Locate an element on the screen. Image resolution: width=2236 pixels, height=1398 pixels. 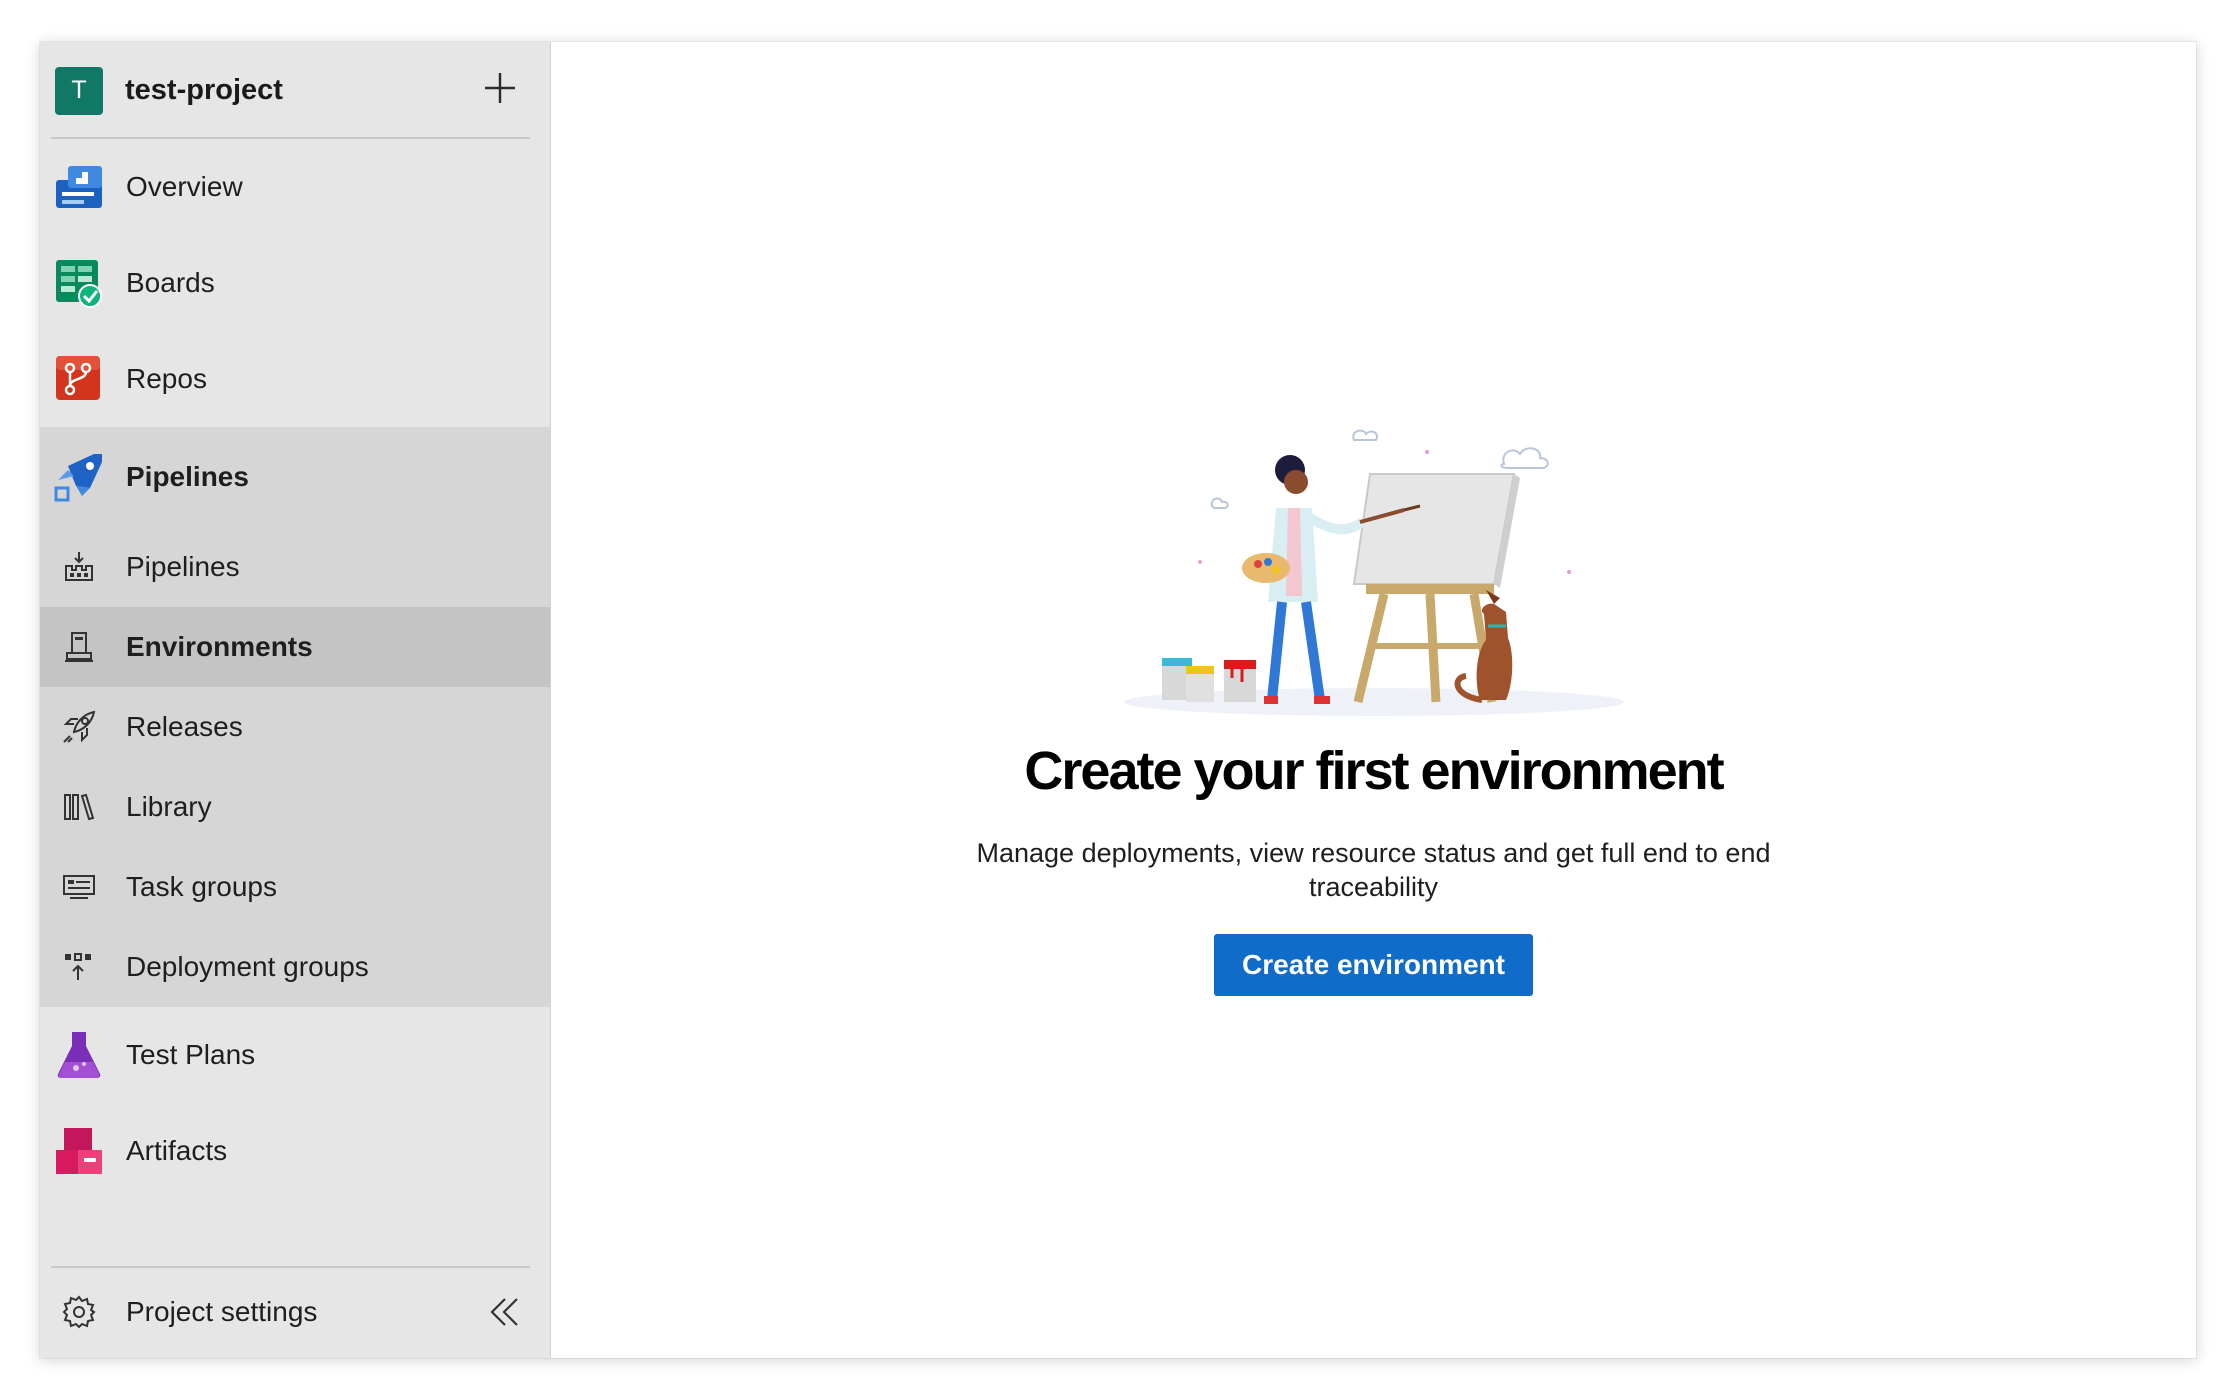
sidebar-item-boards: Boards is located at coordinates (295, 283).